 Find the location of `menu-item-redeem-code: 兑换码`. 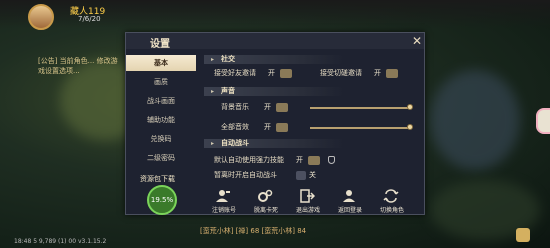

menu-item-redeem-code: 兑换码 is located at coordinates (161, 139).